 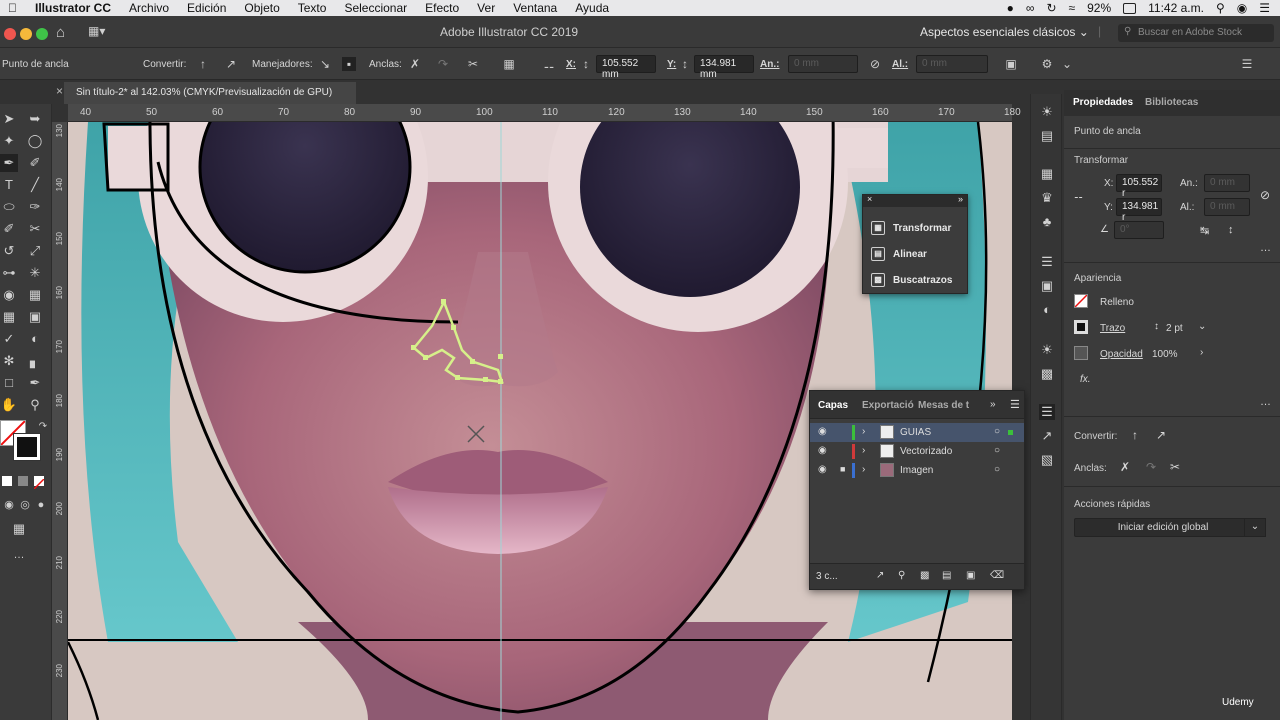 I want to click on pen-tool-icon: ✒, so click(x=9, y=163).